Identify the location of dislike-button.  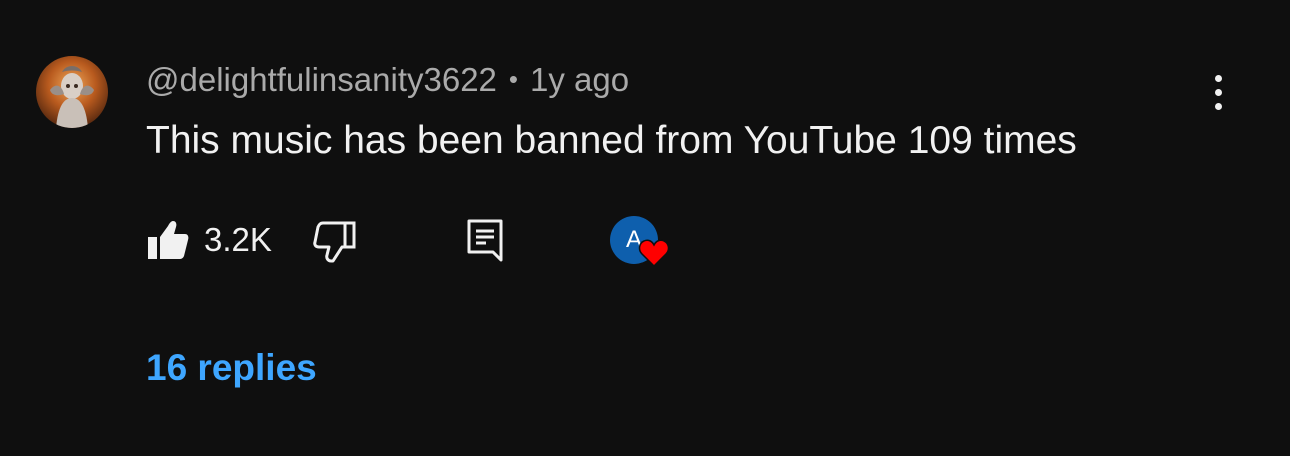
(335, 241).